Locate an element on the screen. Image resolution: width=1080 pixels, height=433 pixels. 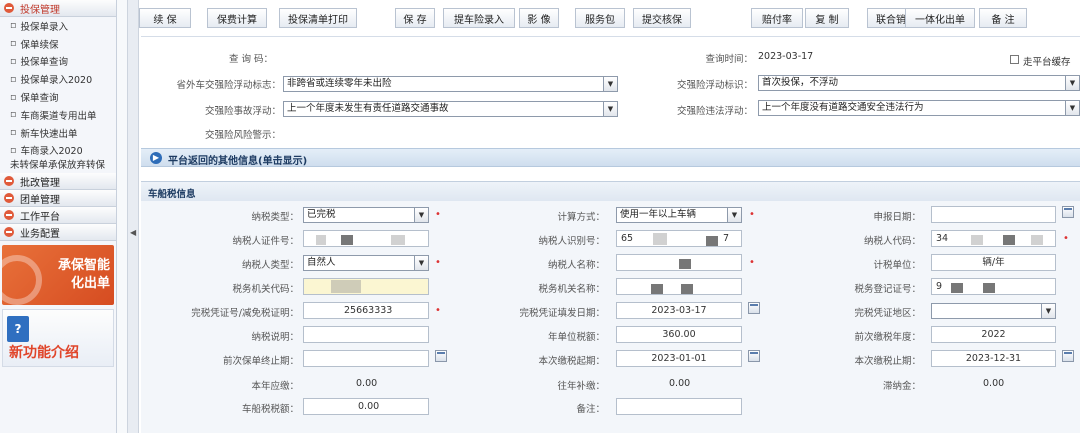
taxpayer-code-label: 纳税人代码： is located at coordinates (892, 241).